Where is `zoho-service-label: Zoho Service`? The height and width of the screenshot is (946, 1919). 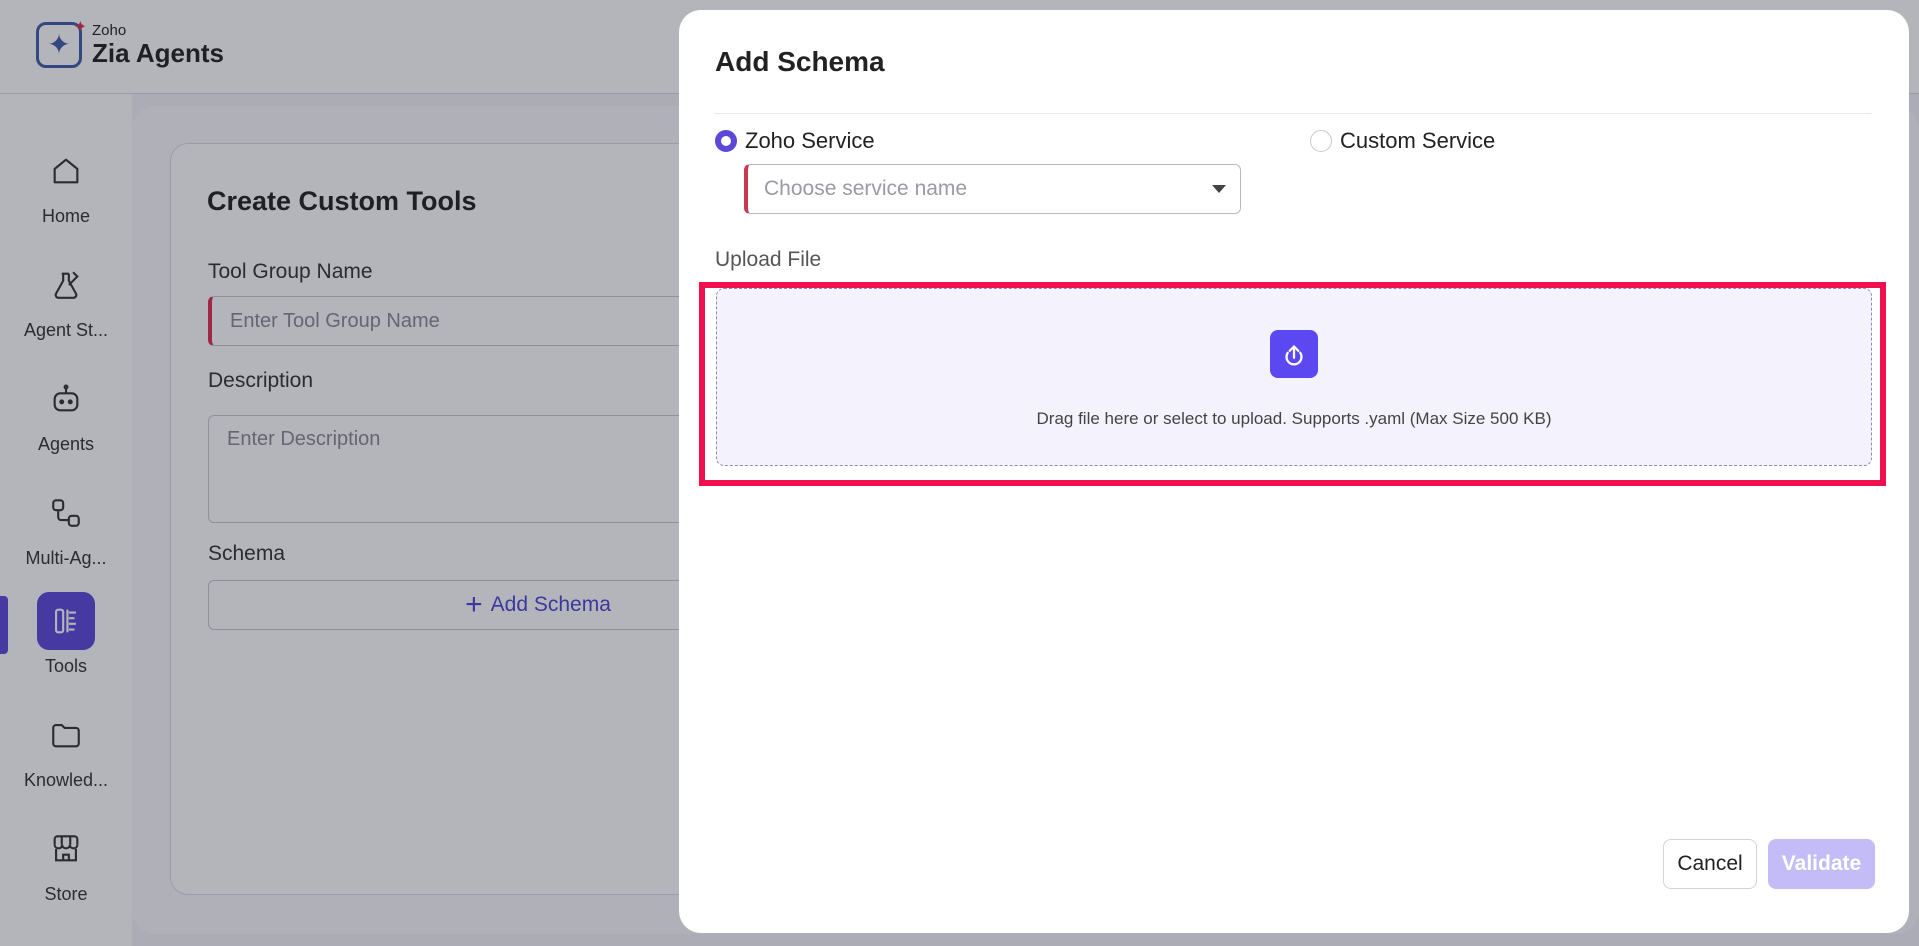 zoho-service-label: Zoho Service is located at coordinates (810, 140).